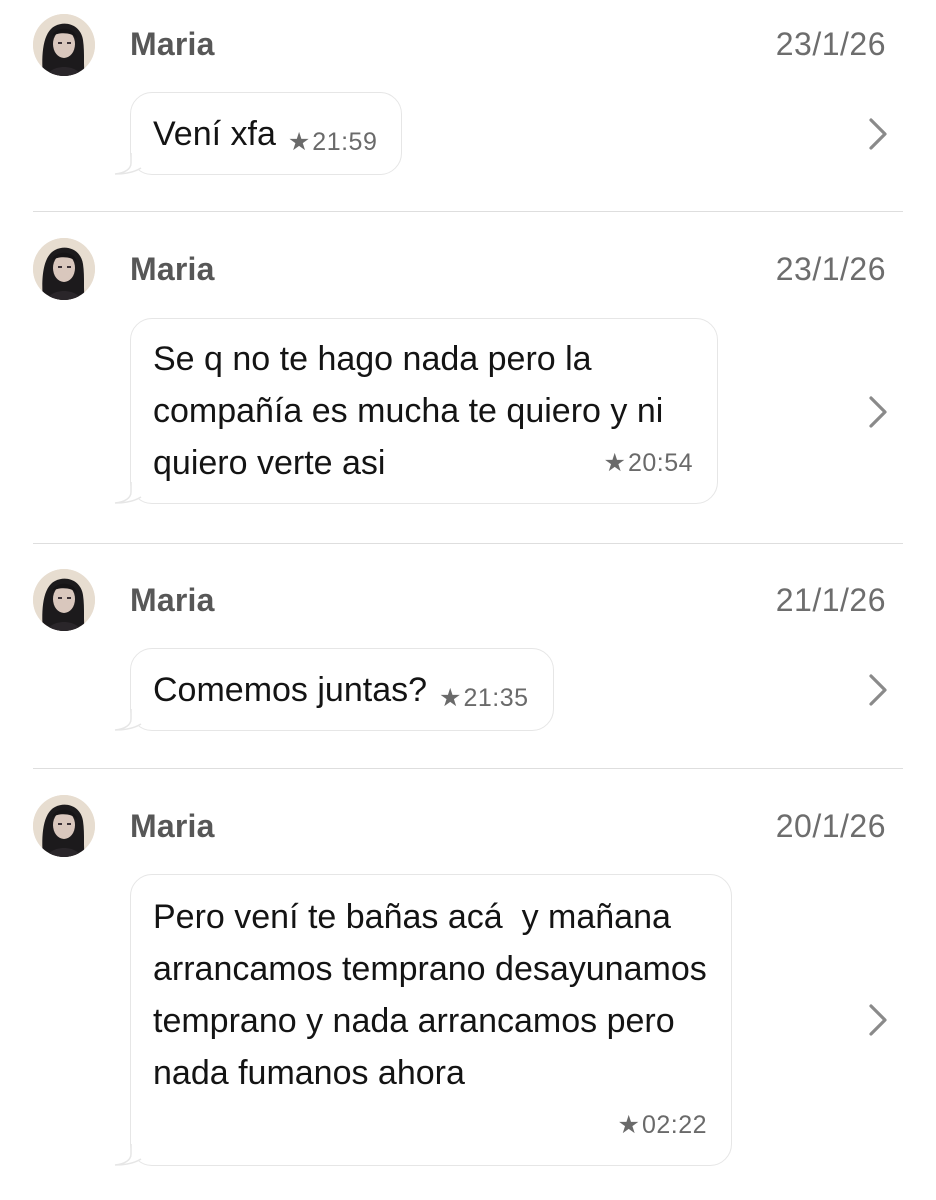  Describe the element at coordinates (468, 768) in the screenshot. I see `row-divider` at that location.